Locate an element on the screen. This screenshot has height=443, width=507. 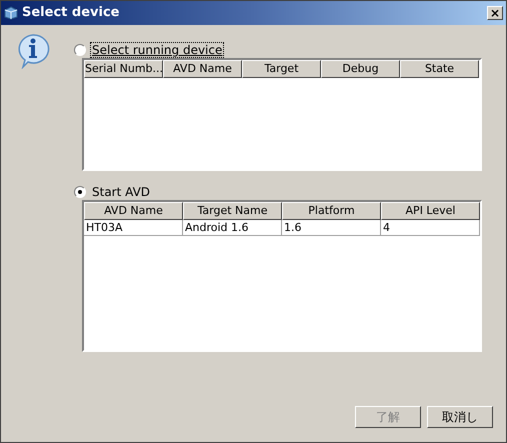
table-cell: 4 is located at coordinates (430, 228).